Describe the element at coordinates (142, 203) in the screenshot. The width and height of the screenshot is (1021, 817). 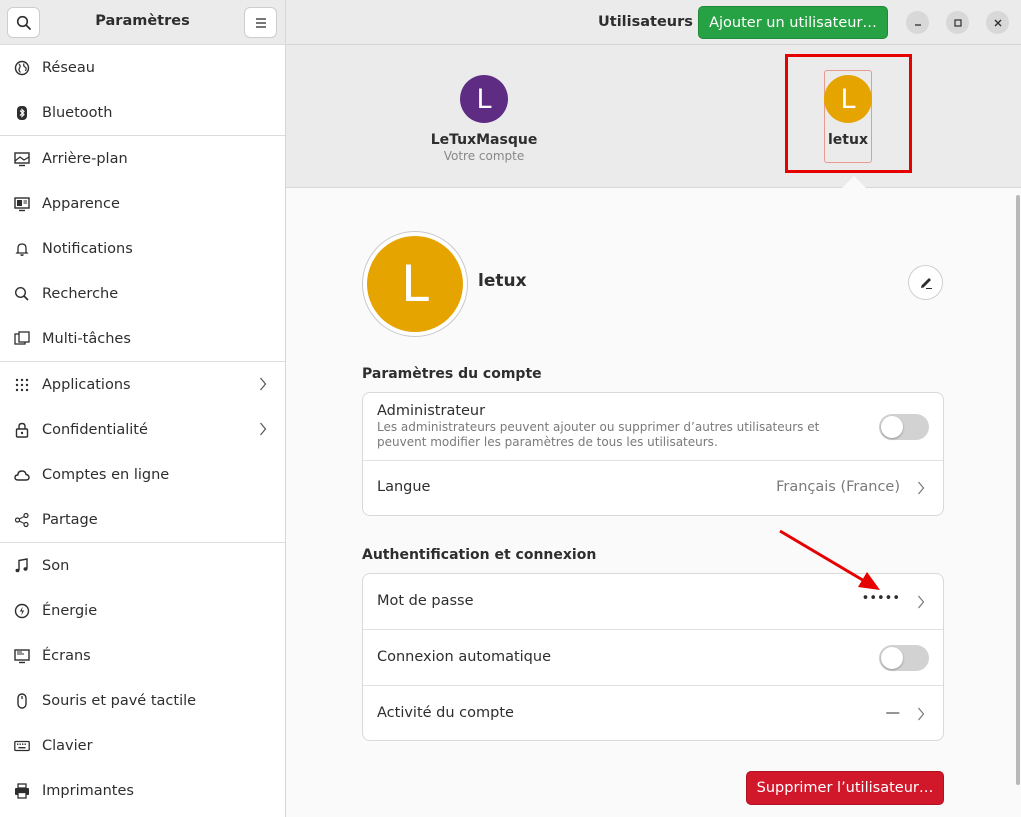
I see `sidebar-item-appearance: Apparence` at that location.